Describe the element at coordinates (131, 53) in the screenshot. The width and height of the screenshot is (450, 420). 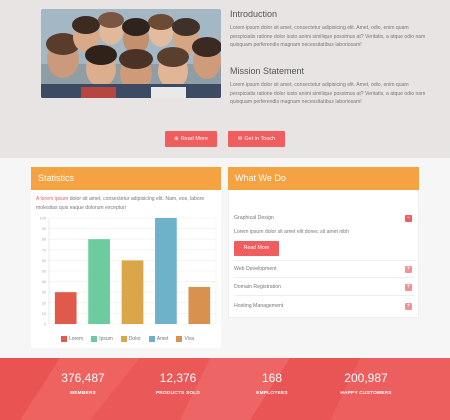
I see `team-photo` at that location.